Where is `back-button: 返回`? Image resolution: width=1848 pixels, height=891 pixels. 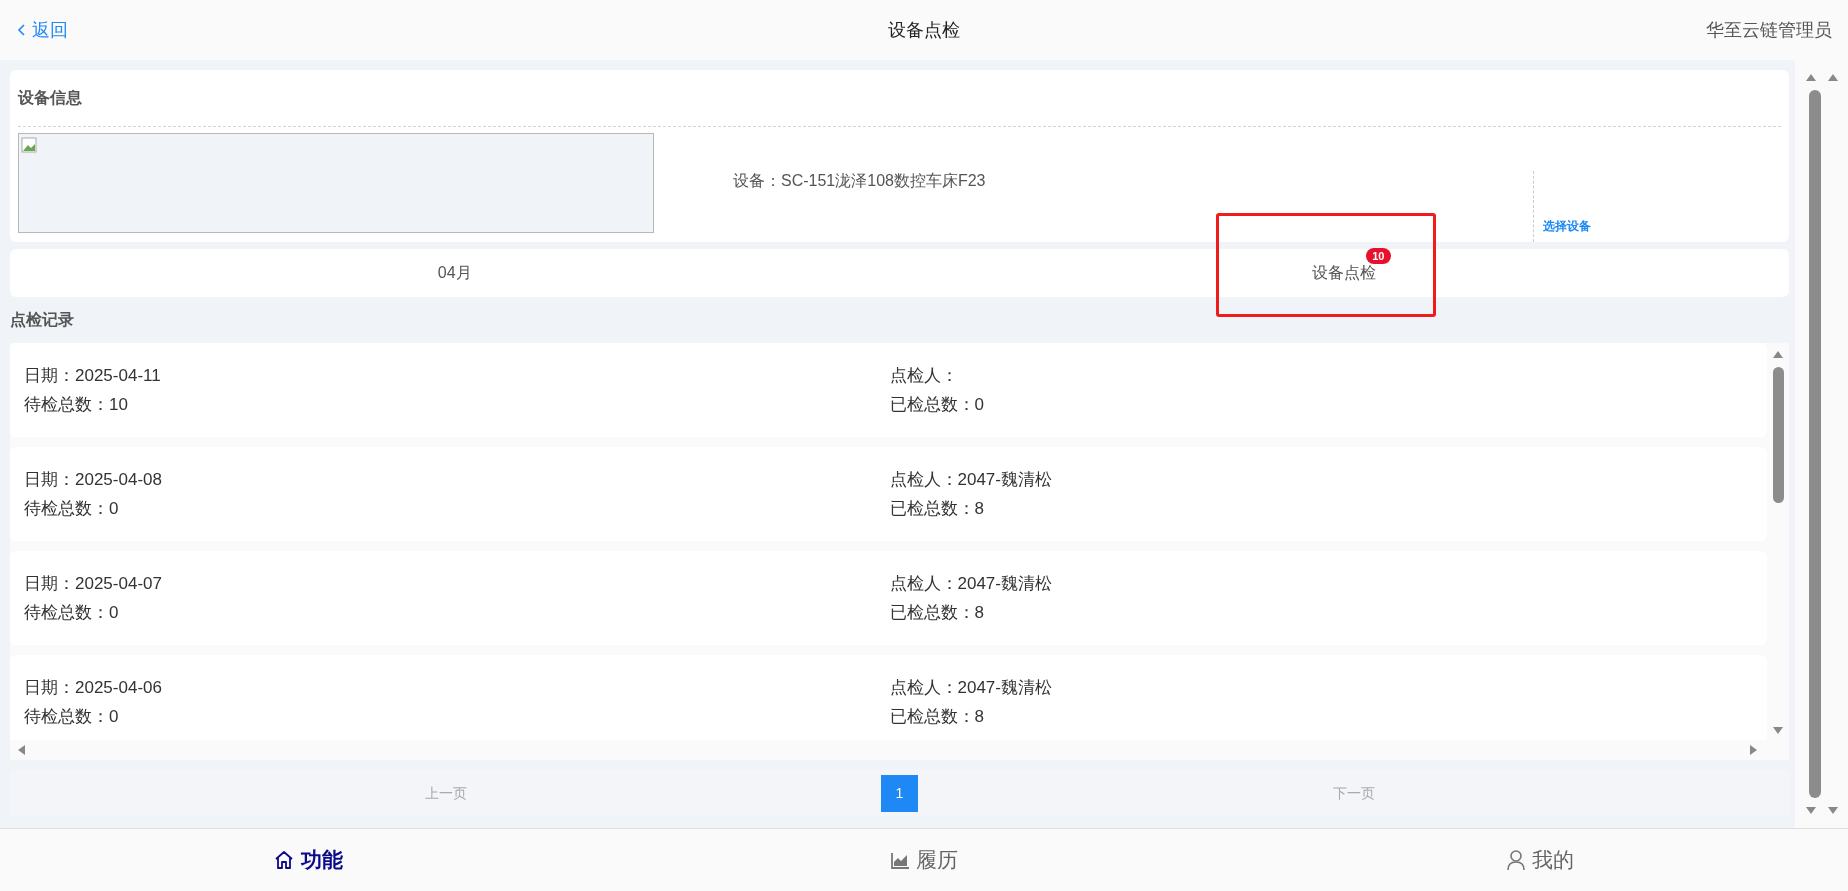 back-button: 返回 is located at coordinates (42, 30).